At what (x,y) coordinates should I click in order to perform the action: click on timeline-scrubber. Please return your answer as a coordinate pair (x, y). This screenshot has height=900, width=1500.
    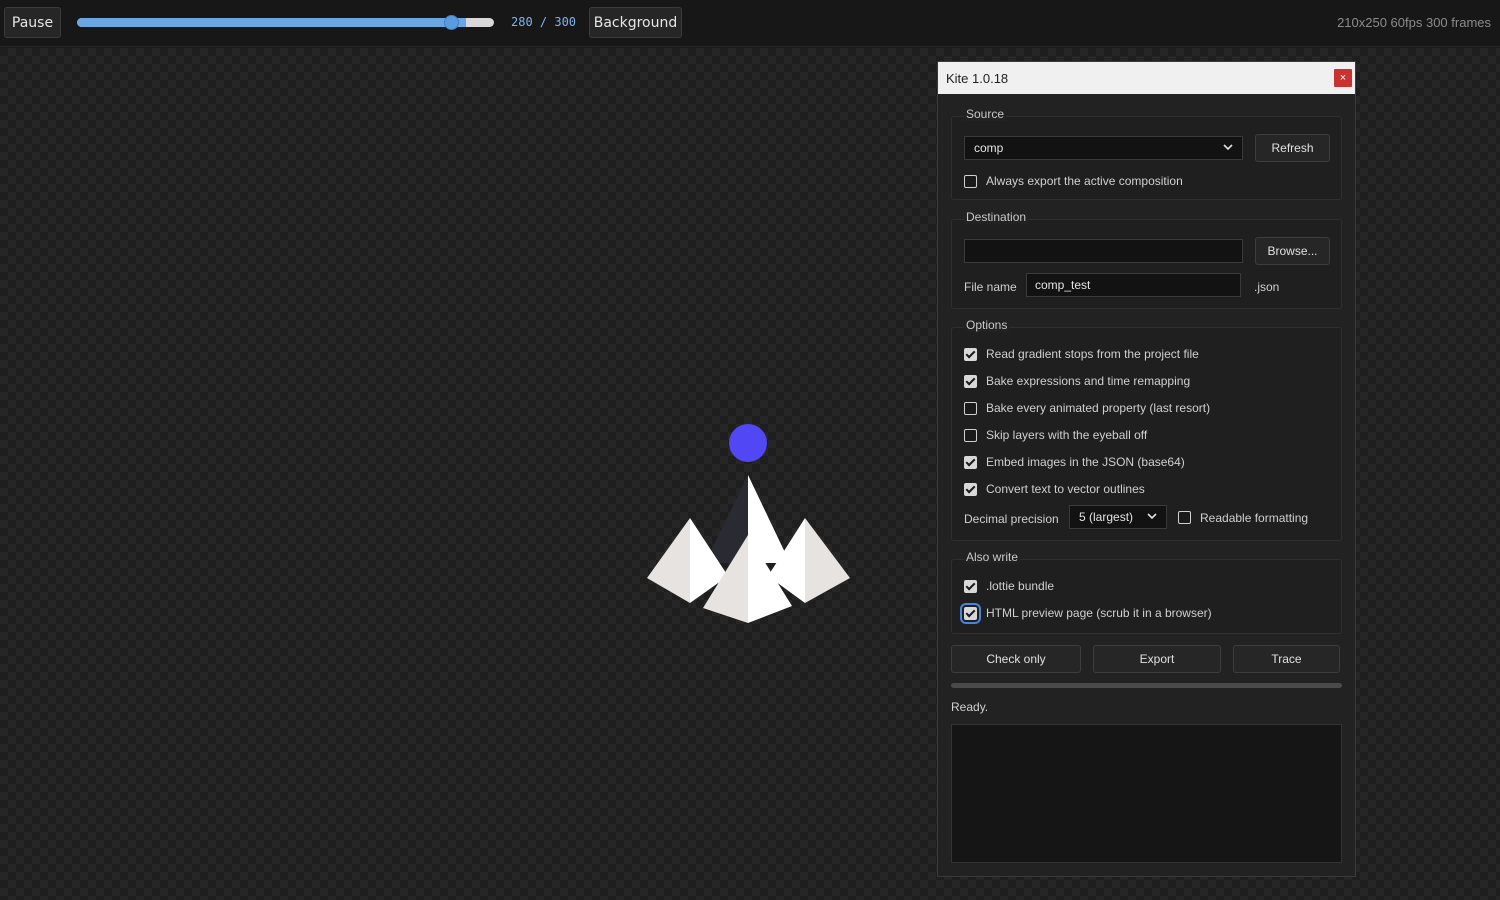
    Looking at the image, I should click on (285, 22).